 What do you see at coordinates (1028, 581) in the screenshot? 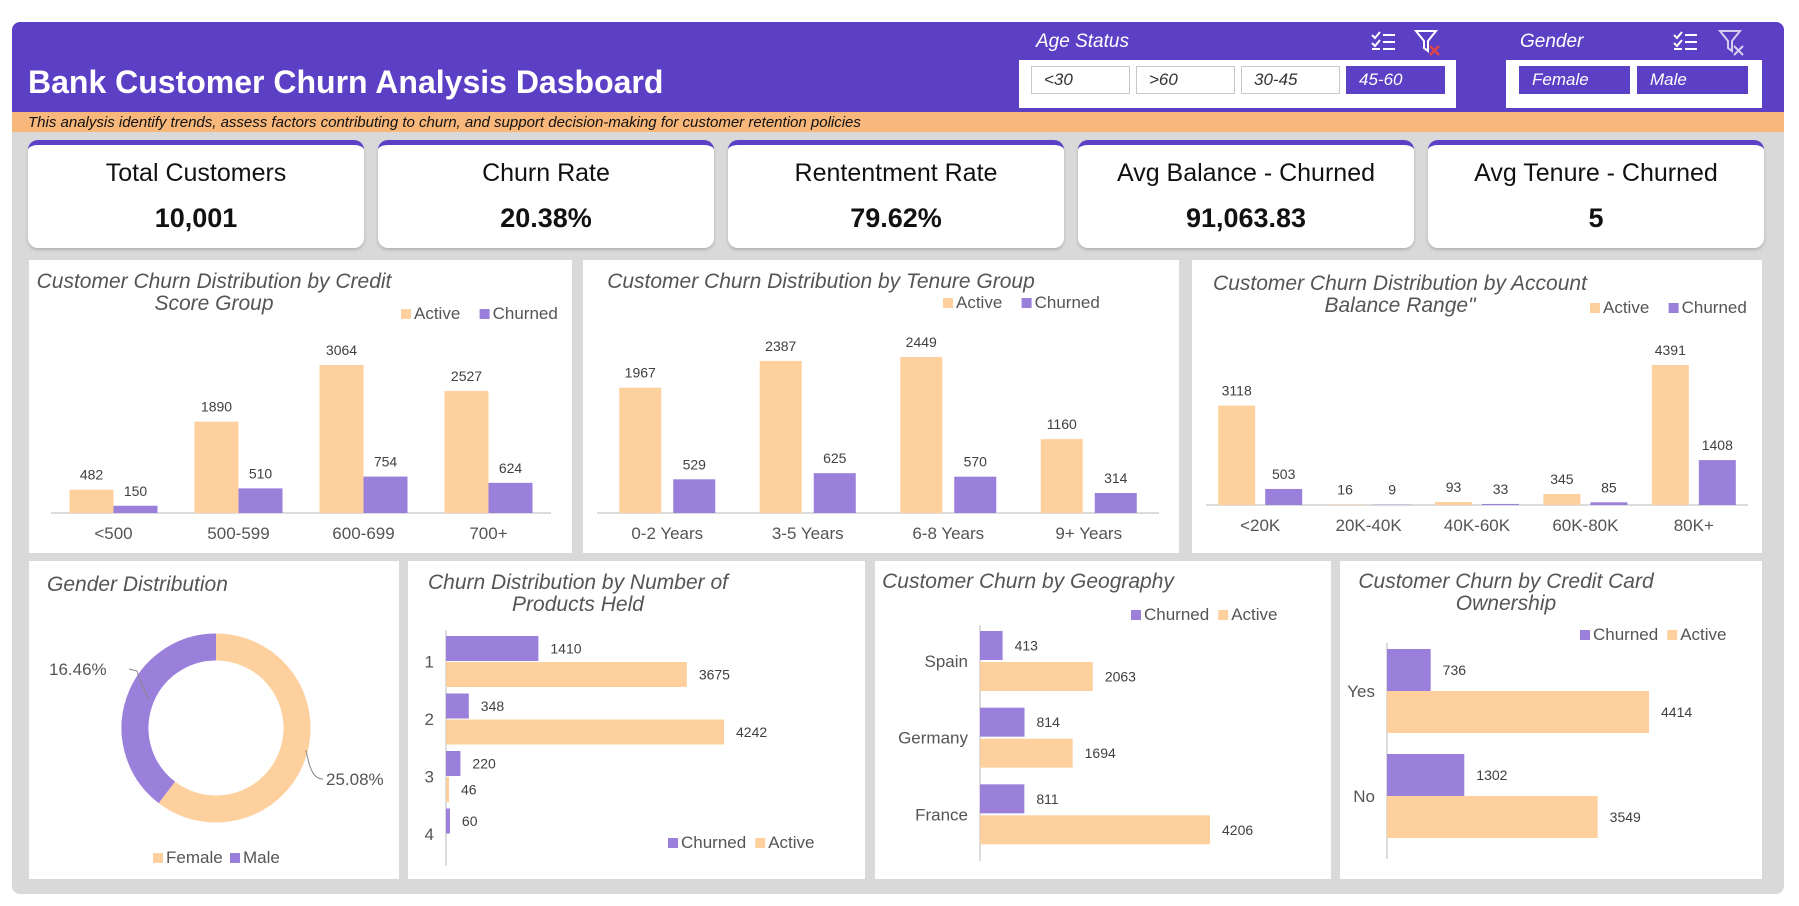
I see `chart-title: Customer Churn by Geography` at bounding box center [1028, 581].